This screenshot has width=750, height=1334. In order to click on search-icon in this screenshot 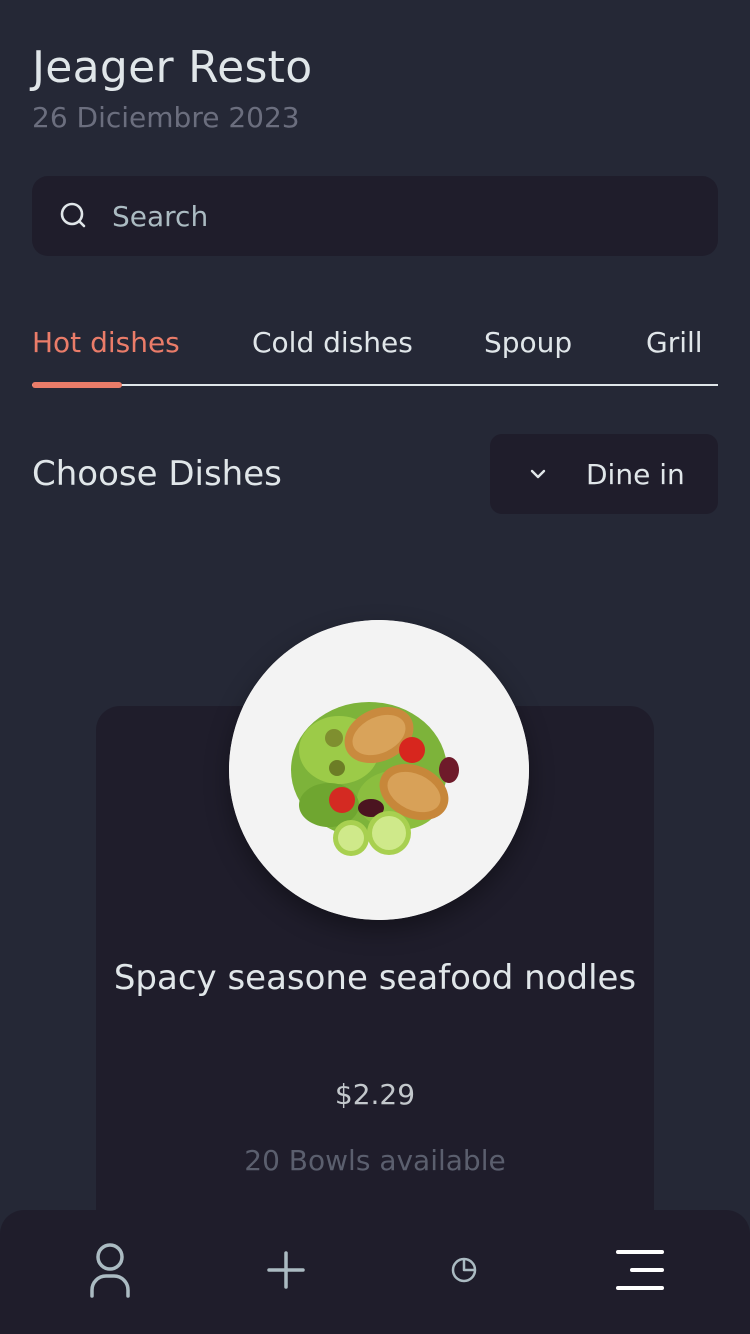, I will do `click(74, 216)`.